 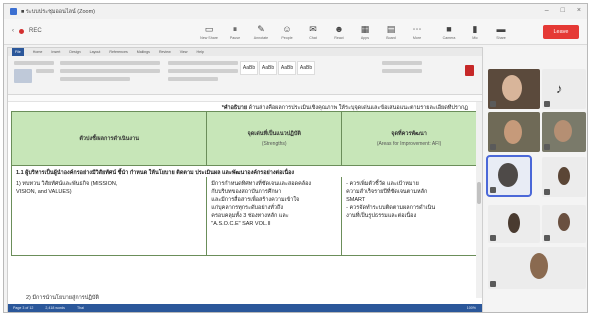 What do you see at coordinates (18, 52) in the screenshot?
I see `ribbon-tab-file: File` at bounding box center [18, 52].